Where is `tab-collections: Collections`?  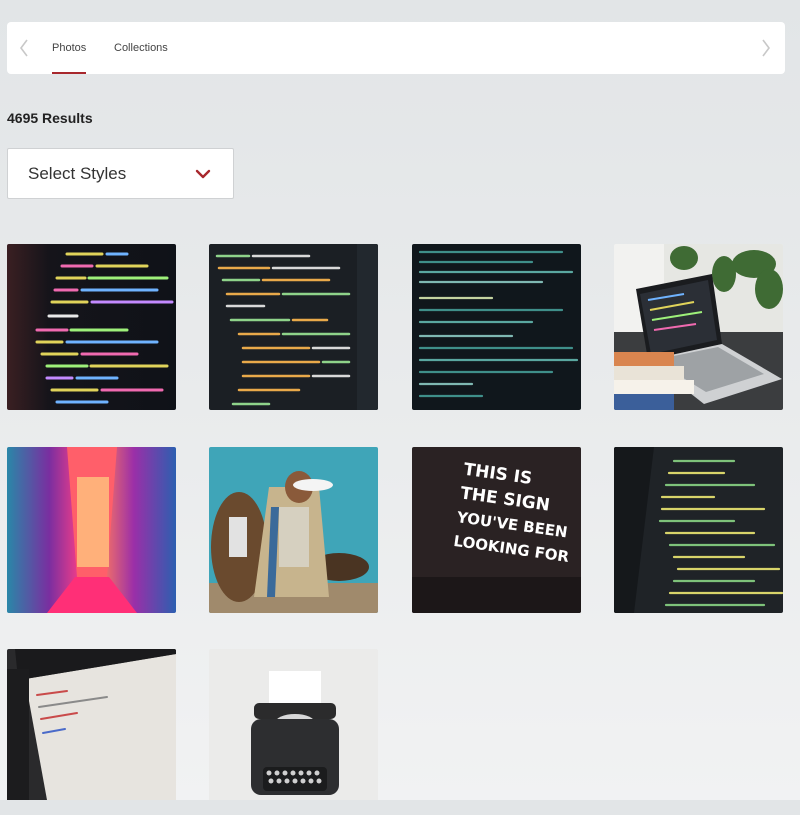 tab-collections: Collections is located at coordinates (141, 48).